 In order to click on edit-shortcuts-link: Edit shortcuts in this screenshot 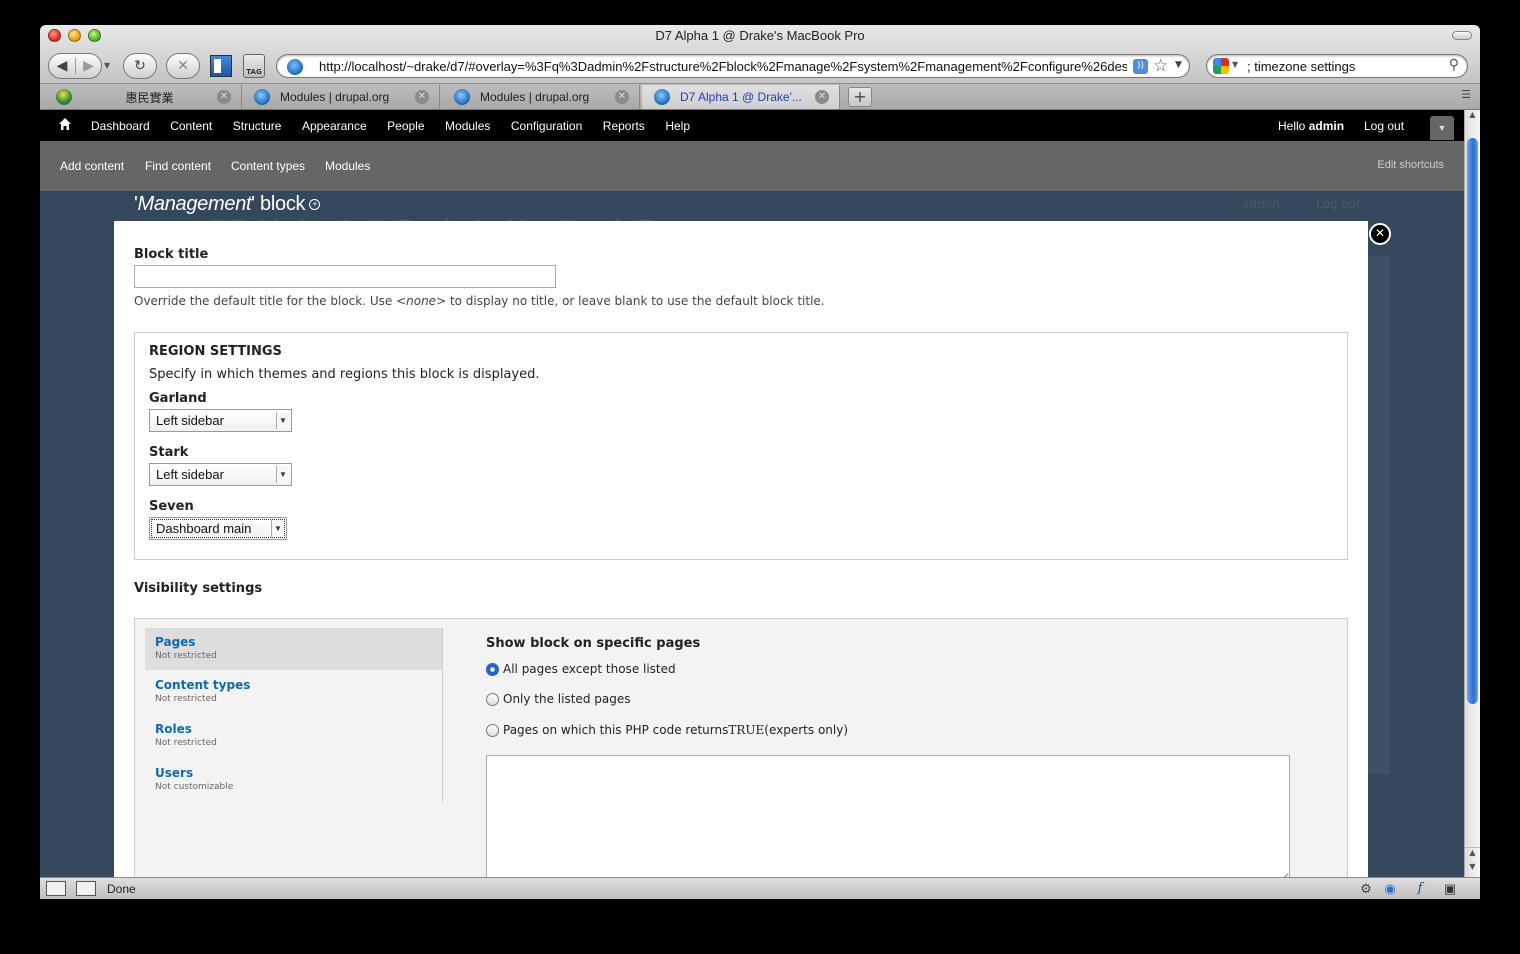, I will do `click(1410, 165)`.